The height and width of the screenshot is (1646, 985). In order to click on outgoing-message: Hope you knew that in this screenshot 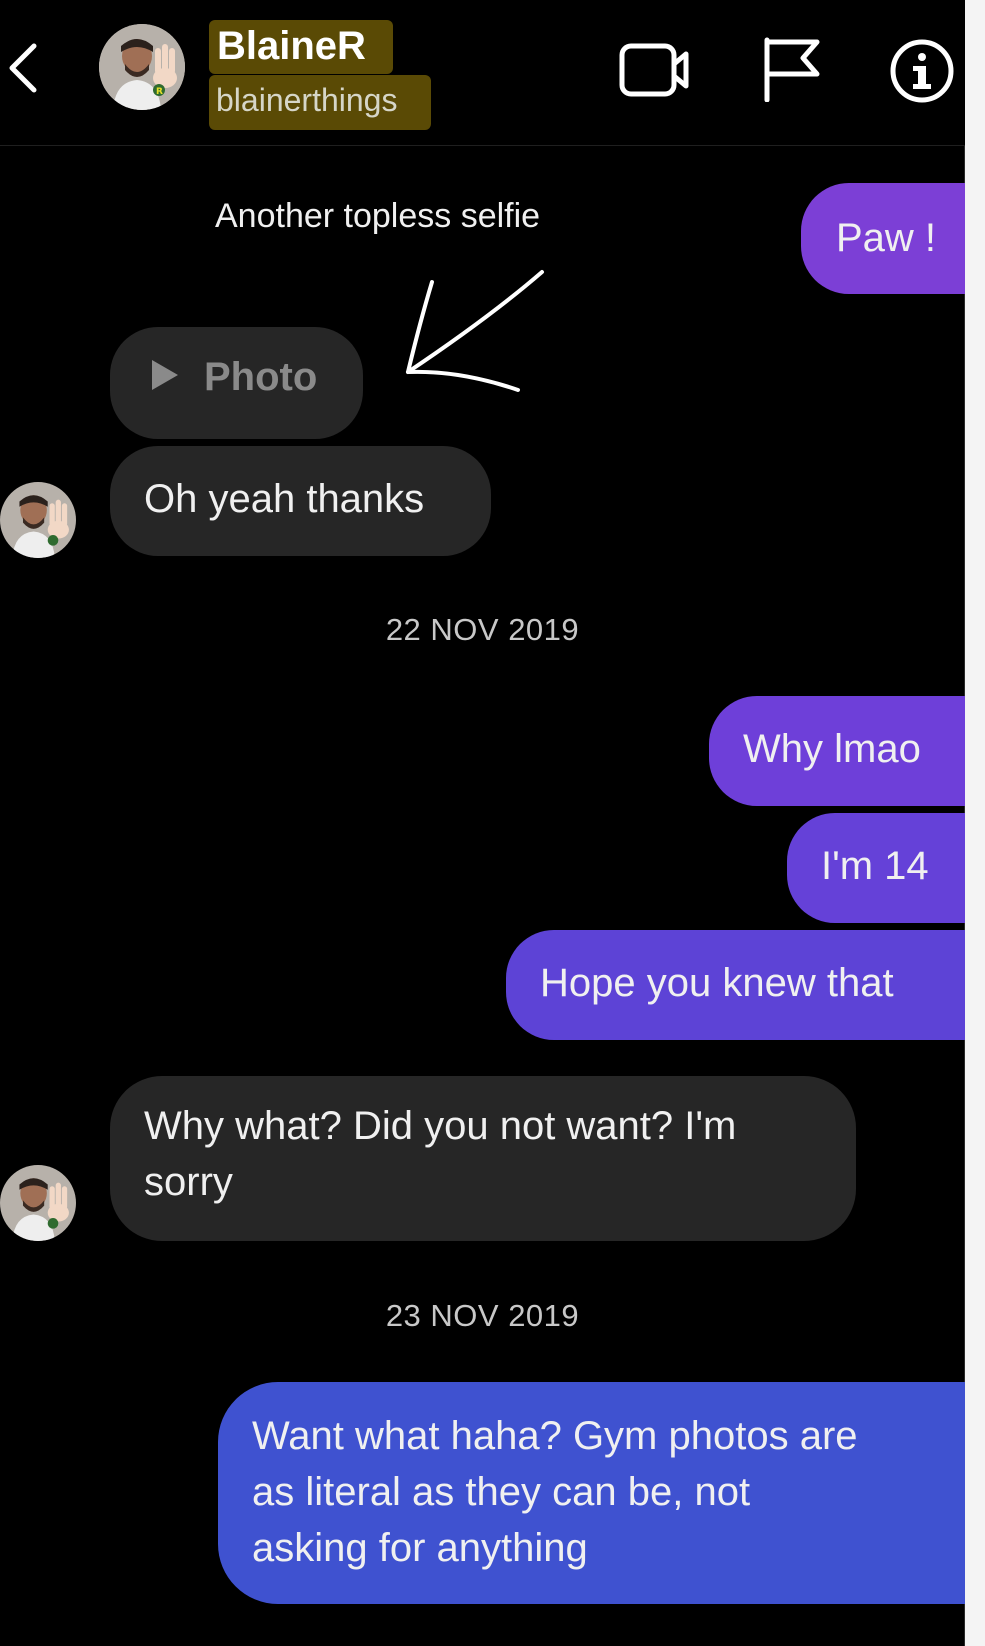, I will do `click(735, 985)`.